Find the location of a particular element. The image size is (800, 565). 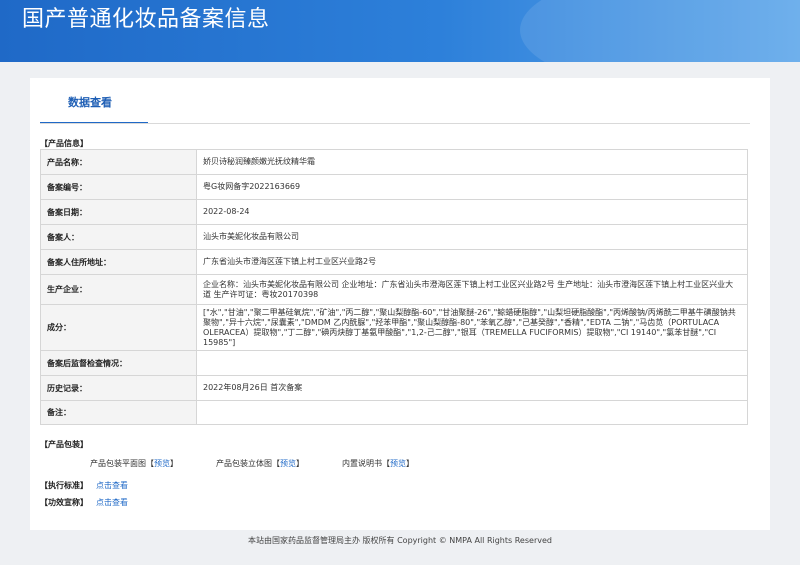

standards-heading: 【执行标准】 is located at coordinates (64, 485).